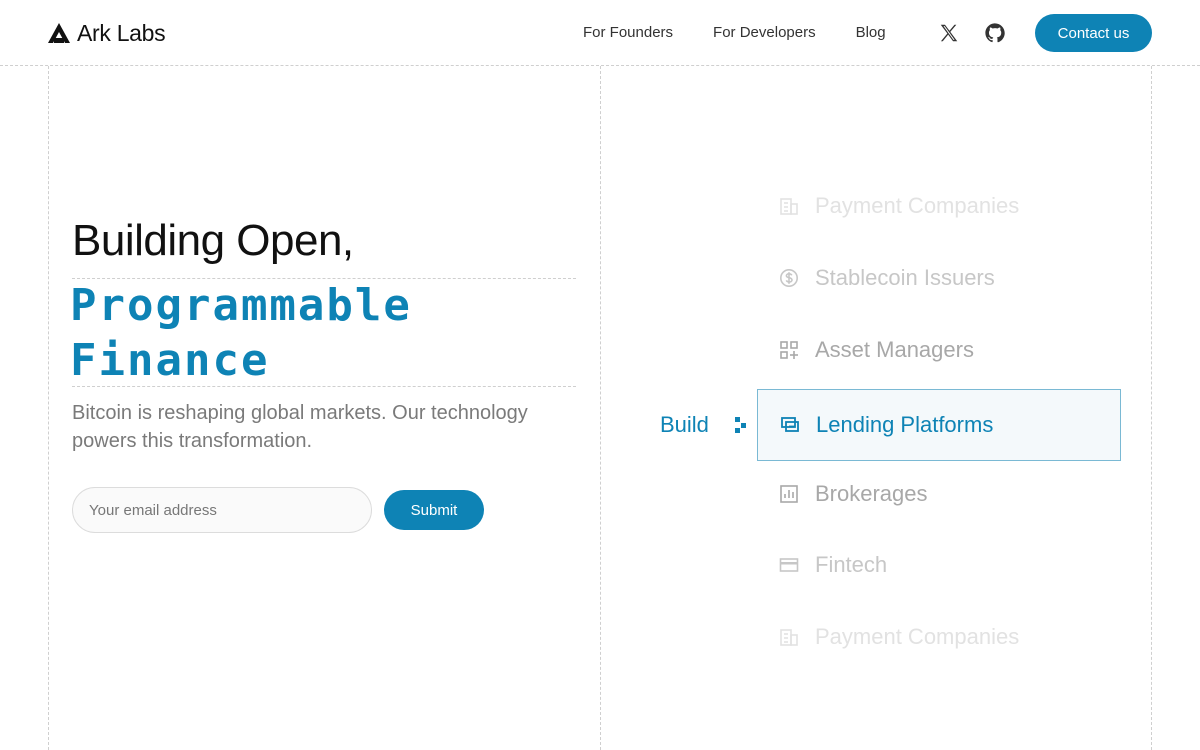 The width and height of the screenshot is (1200, 750). I want to click on contact-us-button: Contact us, so click(1093, 33).